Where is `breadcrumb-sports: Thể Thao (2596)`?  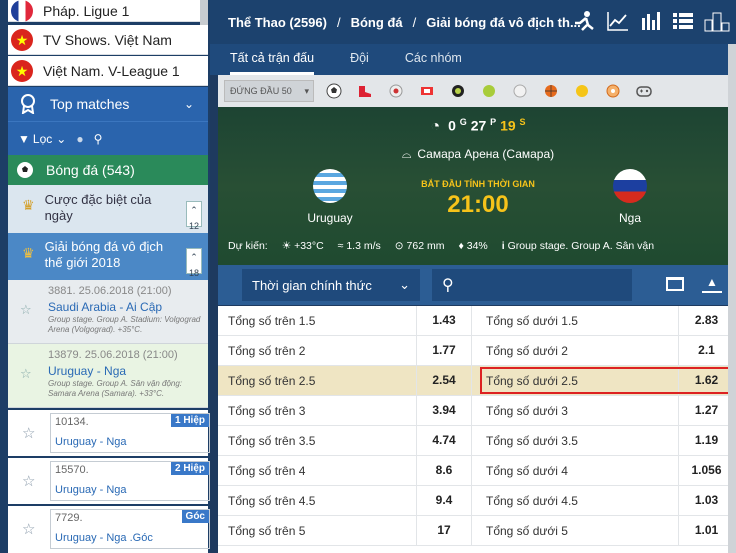
breadcrumb-sports: Thể Thao (2596) is located at coordinates (277, 22).